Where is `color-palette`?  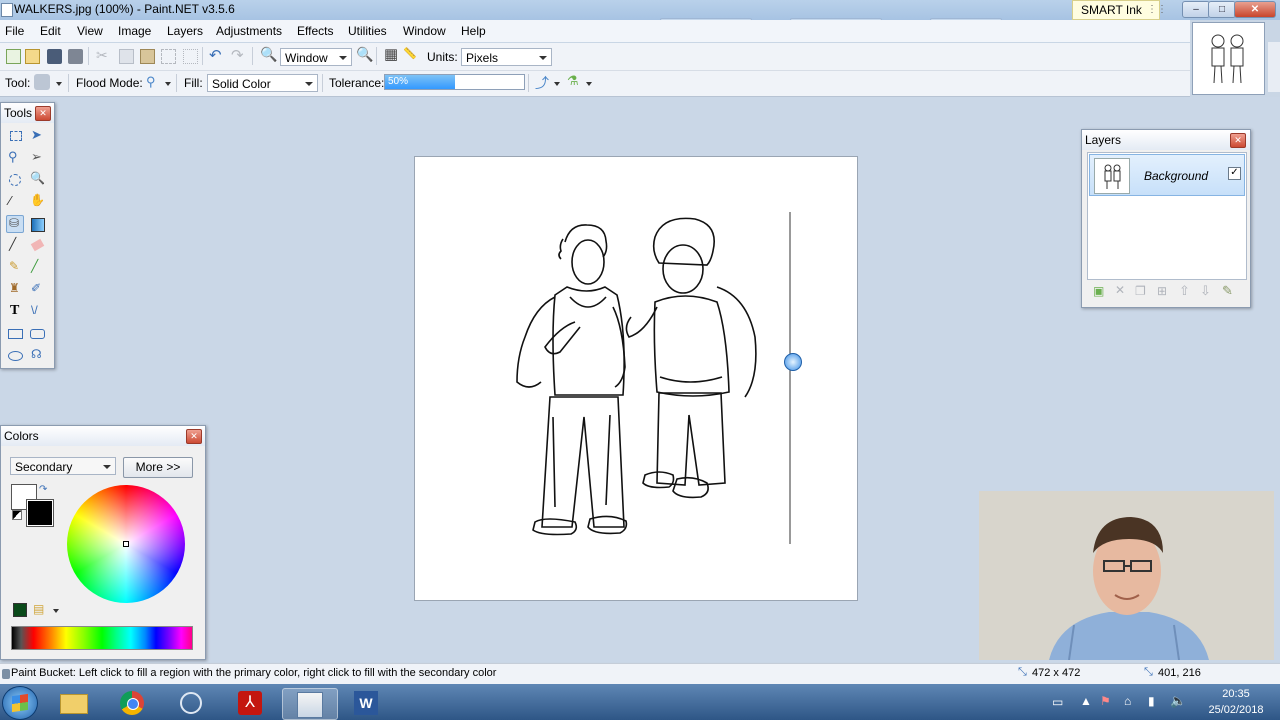
color-palette is located at coordinates (102, 638).